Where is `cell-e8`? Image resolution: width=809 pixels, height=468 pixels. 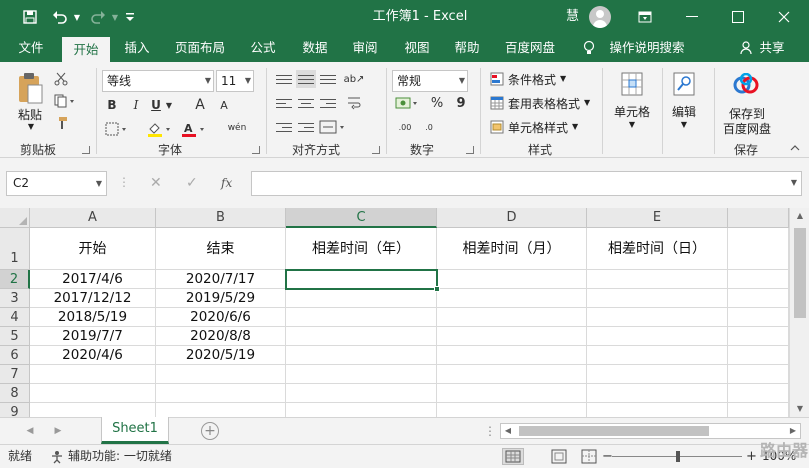
cell-e8 is located at coordinates (657, 393).